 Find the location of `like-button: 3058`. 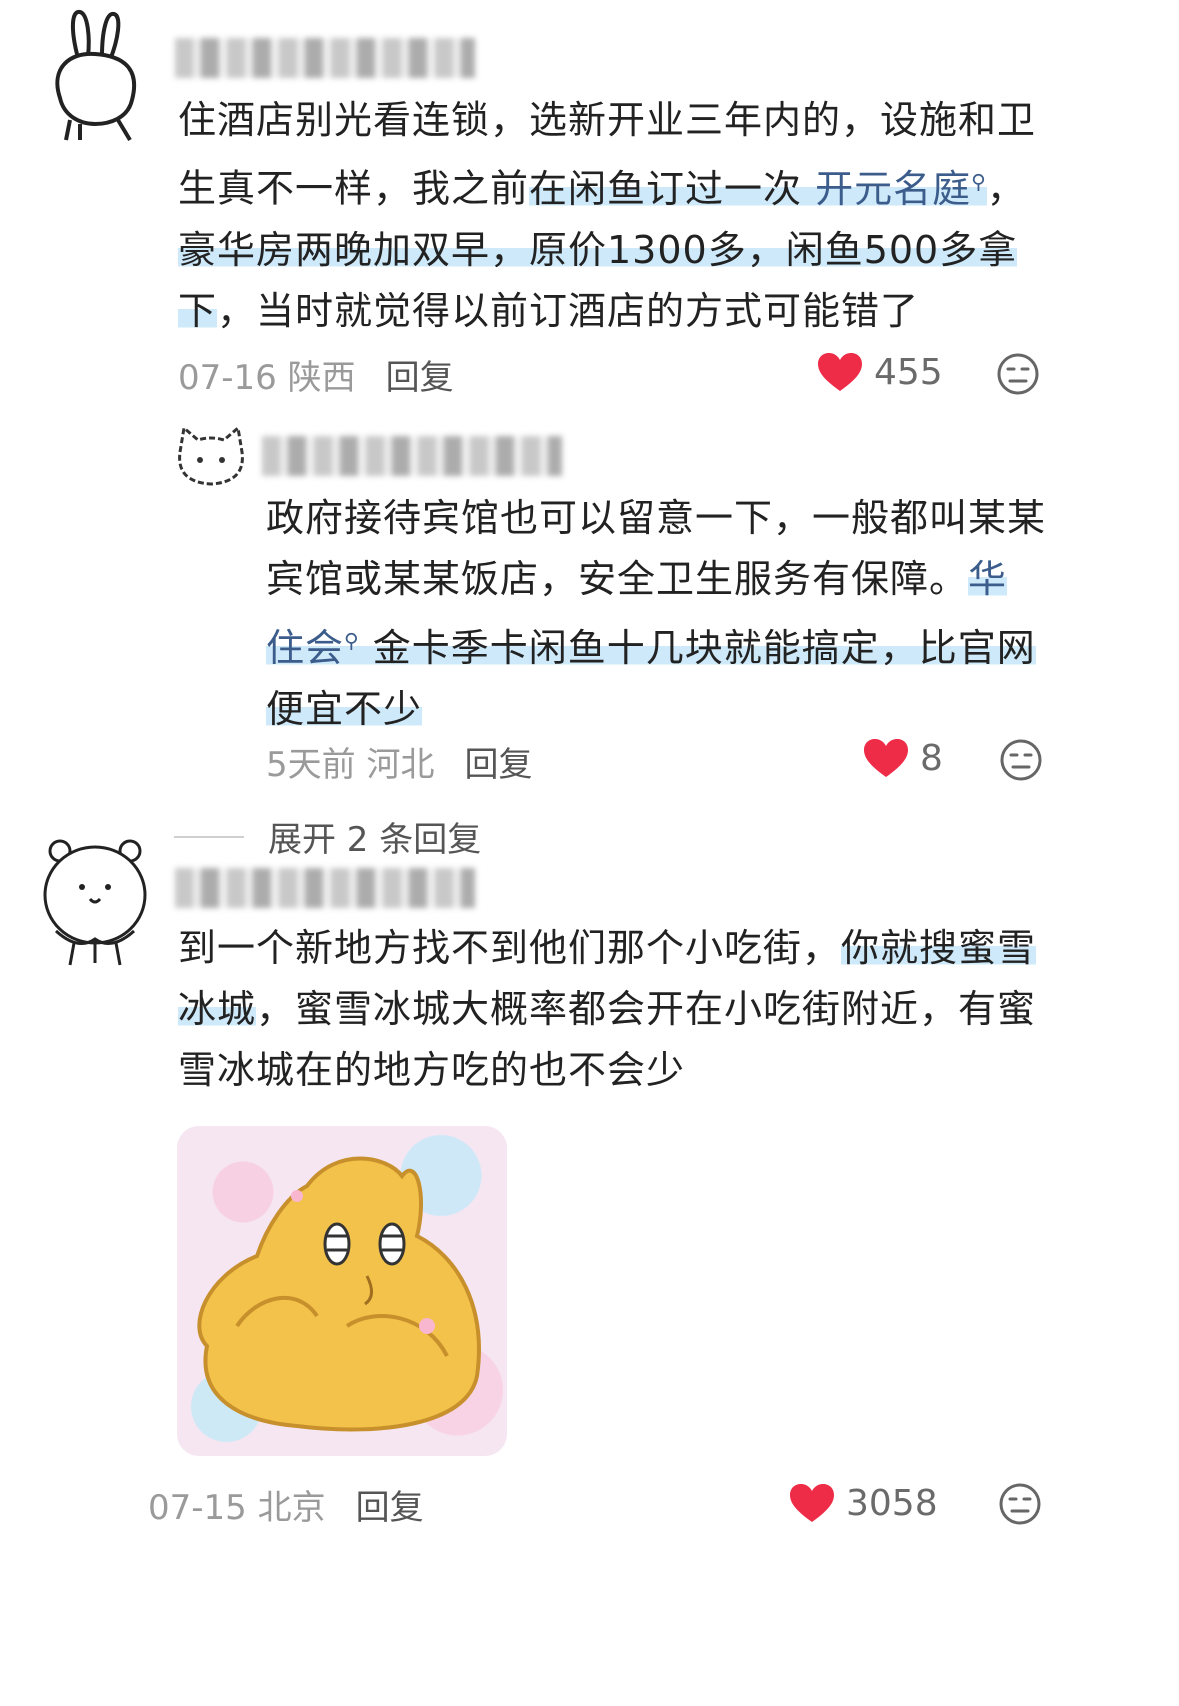

like-button: 3058 is located at coordinates (864, 1503).